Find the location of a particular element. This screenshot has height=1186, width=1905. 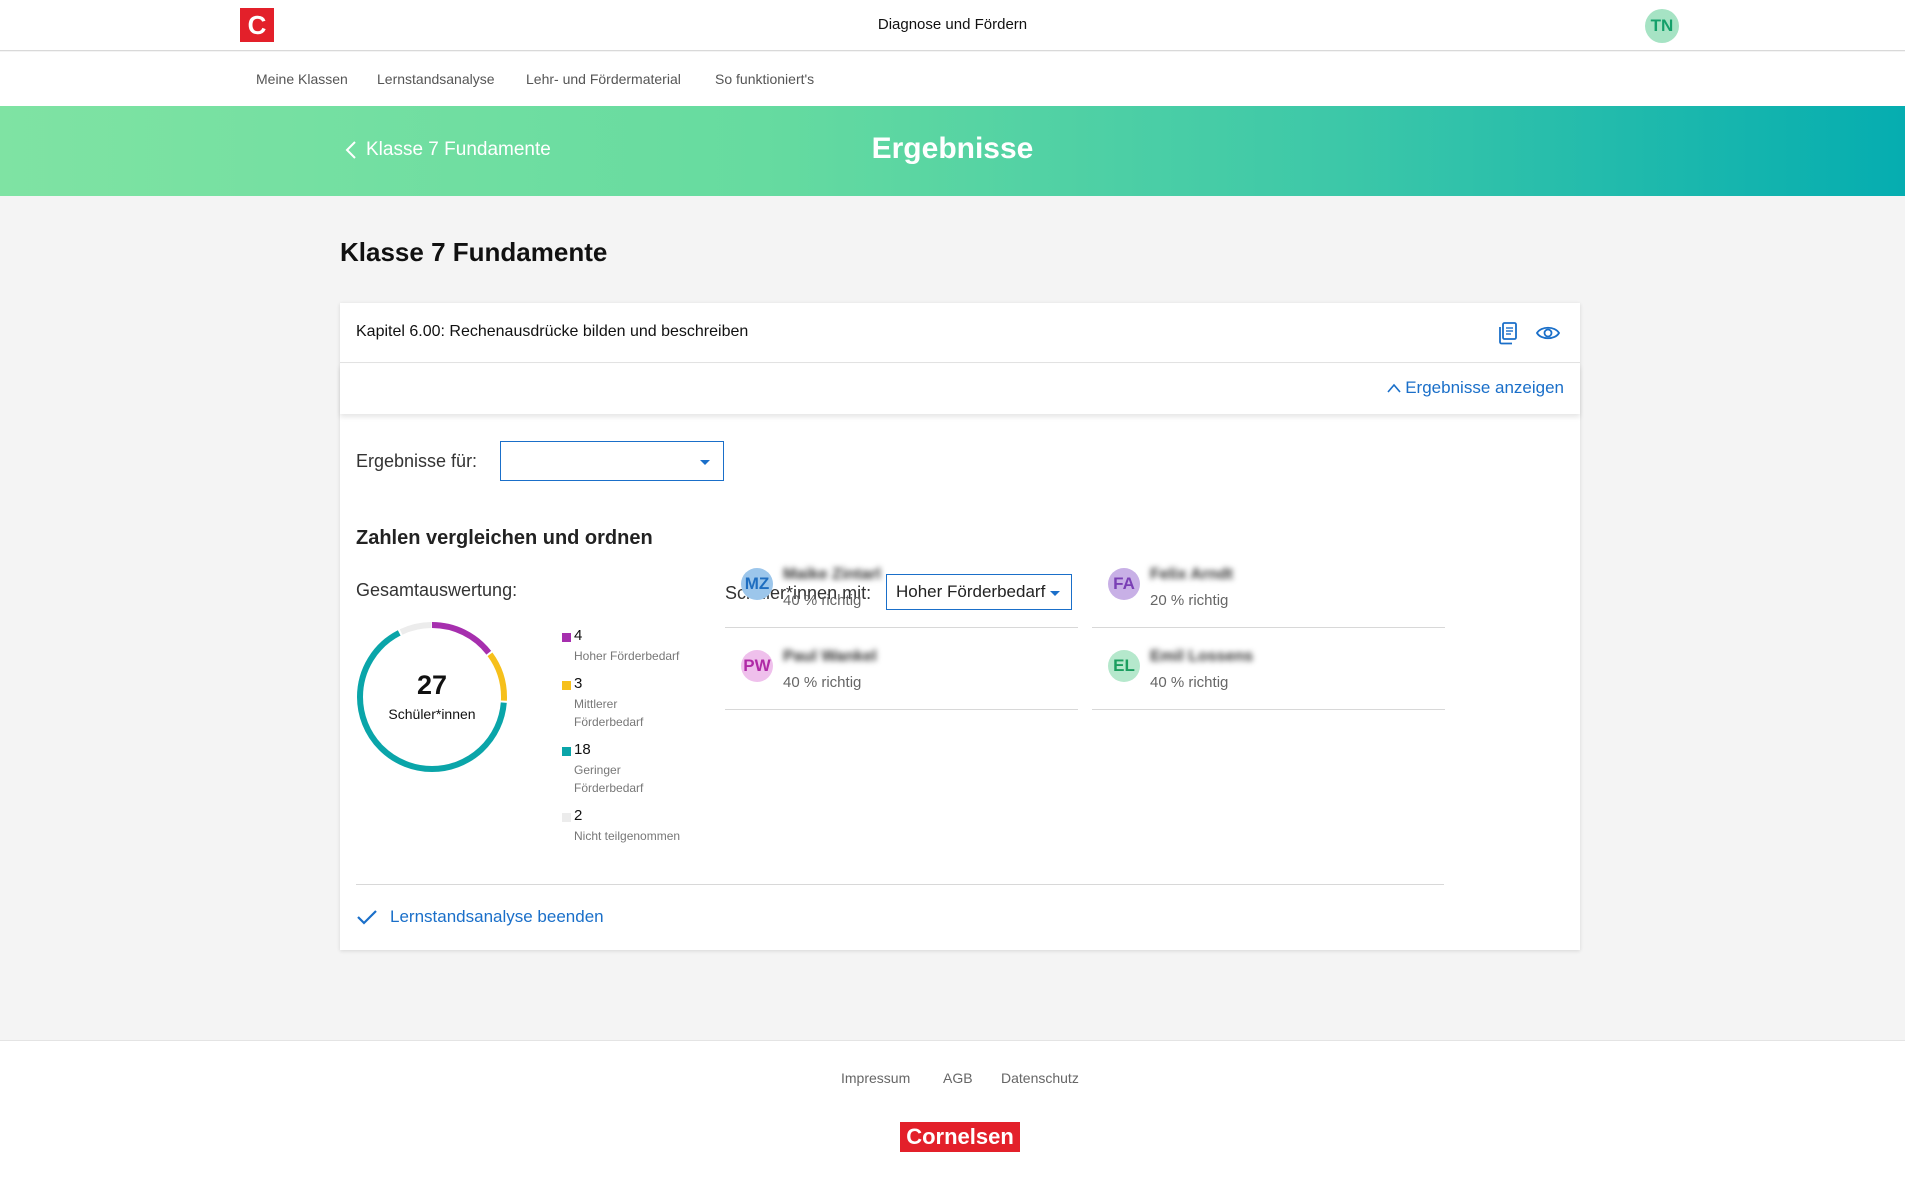

student-item: EL Emil Lossens 40 % richtig is located at coordinates (1268, 669).